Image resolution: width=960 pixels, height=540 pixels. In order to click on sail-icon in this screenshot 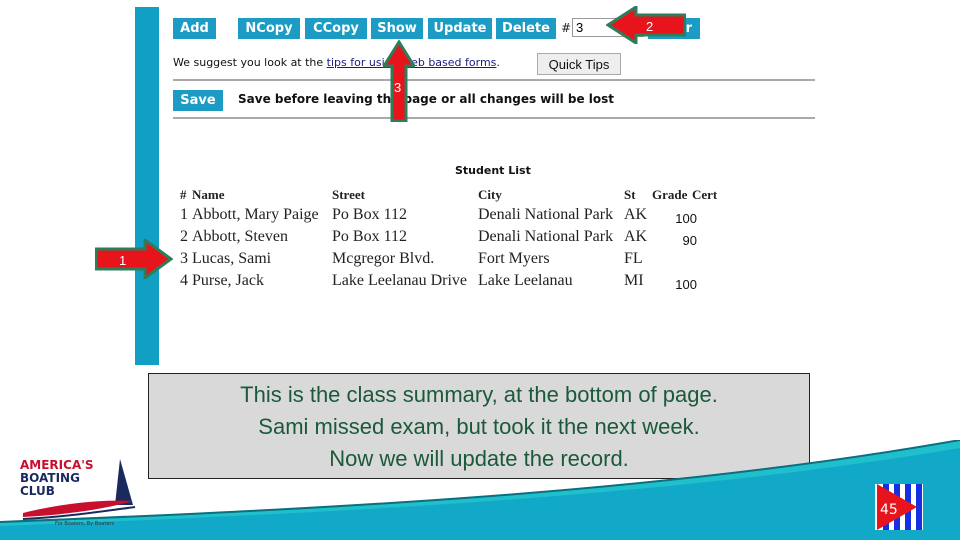, I will do `click(124, 482)`.